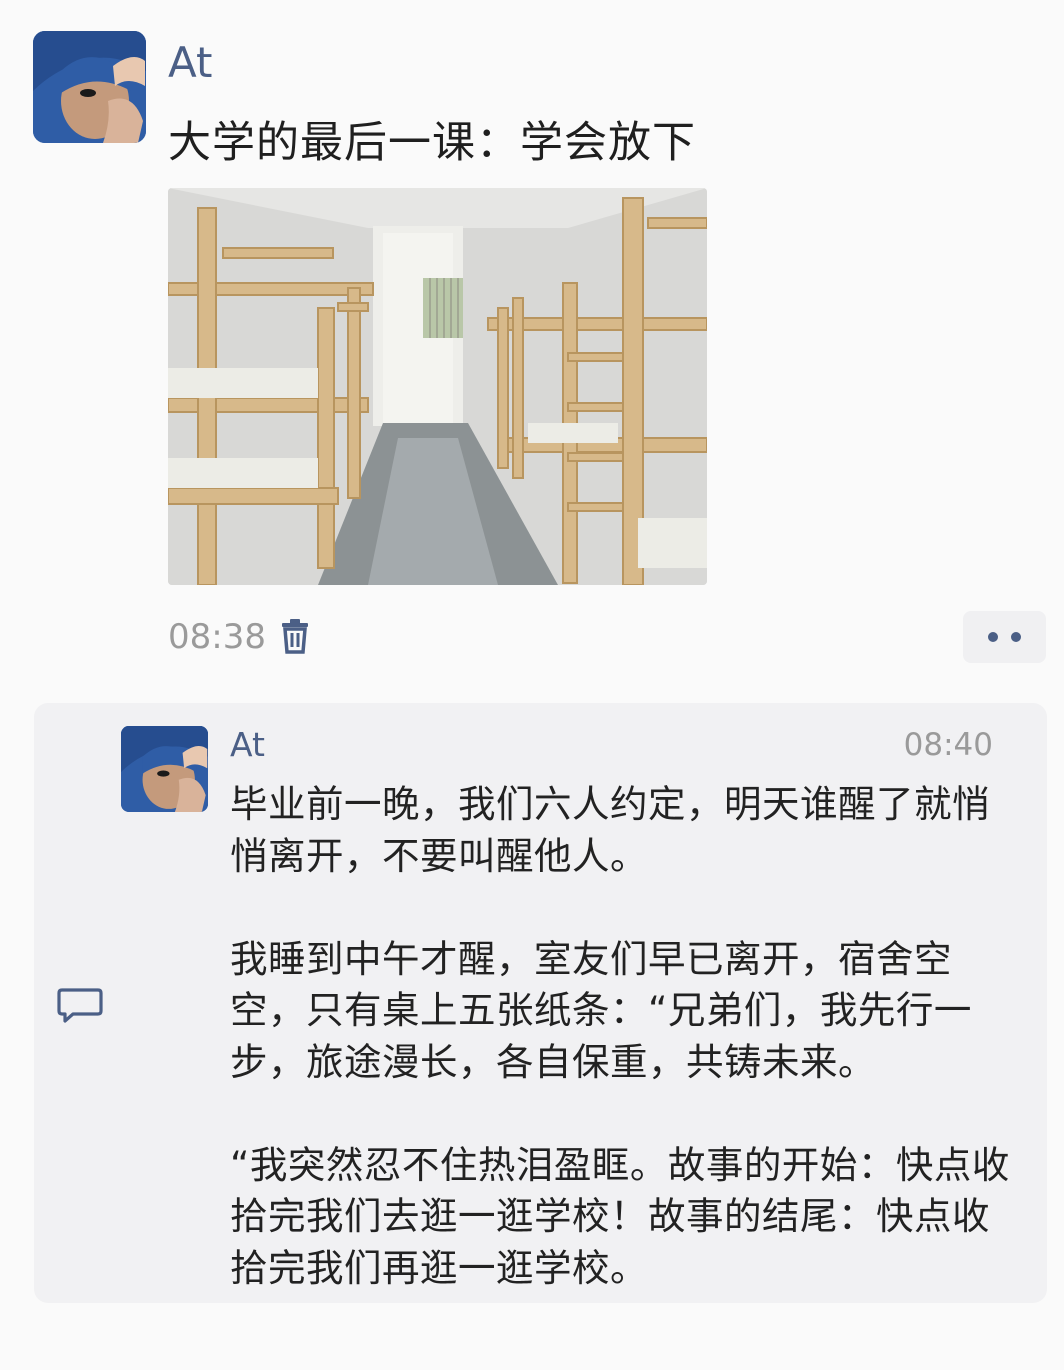 The image size is (1064, 1370). I want to click on post-text: 大学的最后一课：学会放下, so click(432, 143).